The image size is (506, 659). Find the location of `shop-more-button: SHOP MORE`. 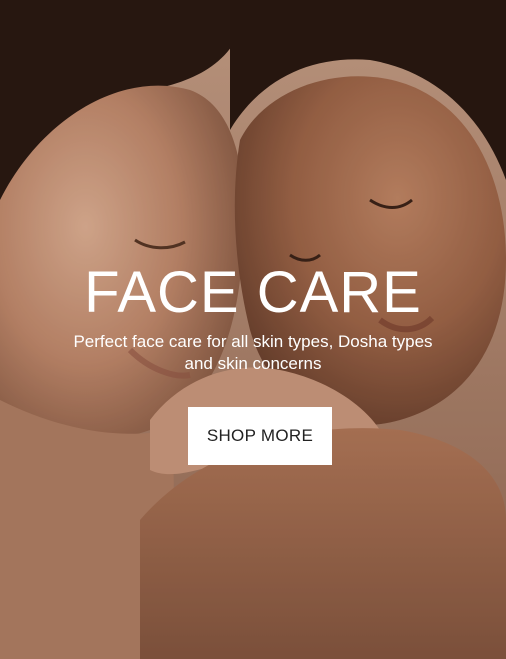

shop-more-button: SHOP MORE is located at coordinates (260, 436).